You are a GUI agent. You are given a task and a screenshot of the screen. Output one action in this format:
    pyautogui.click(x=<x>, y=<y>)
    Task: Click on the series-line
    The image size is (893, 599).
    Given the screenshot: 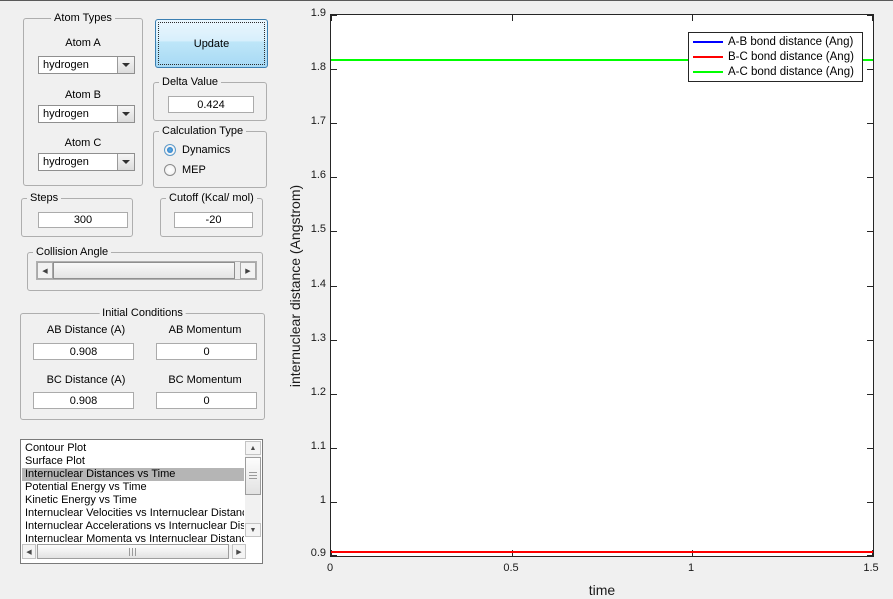 What is the action you would take?
    pyautogui.click(x=602, y=552)
    